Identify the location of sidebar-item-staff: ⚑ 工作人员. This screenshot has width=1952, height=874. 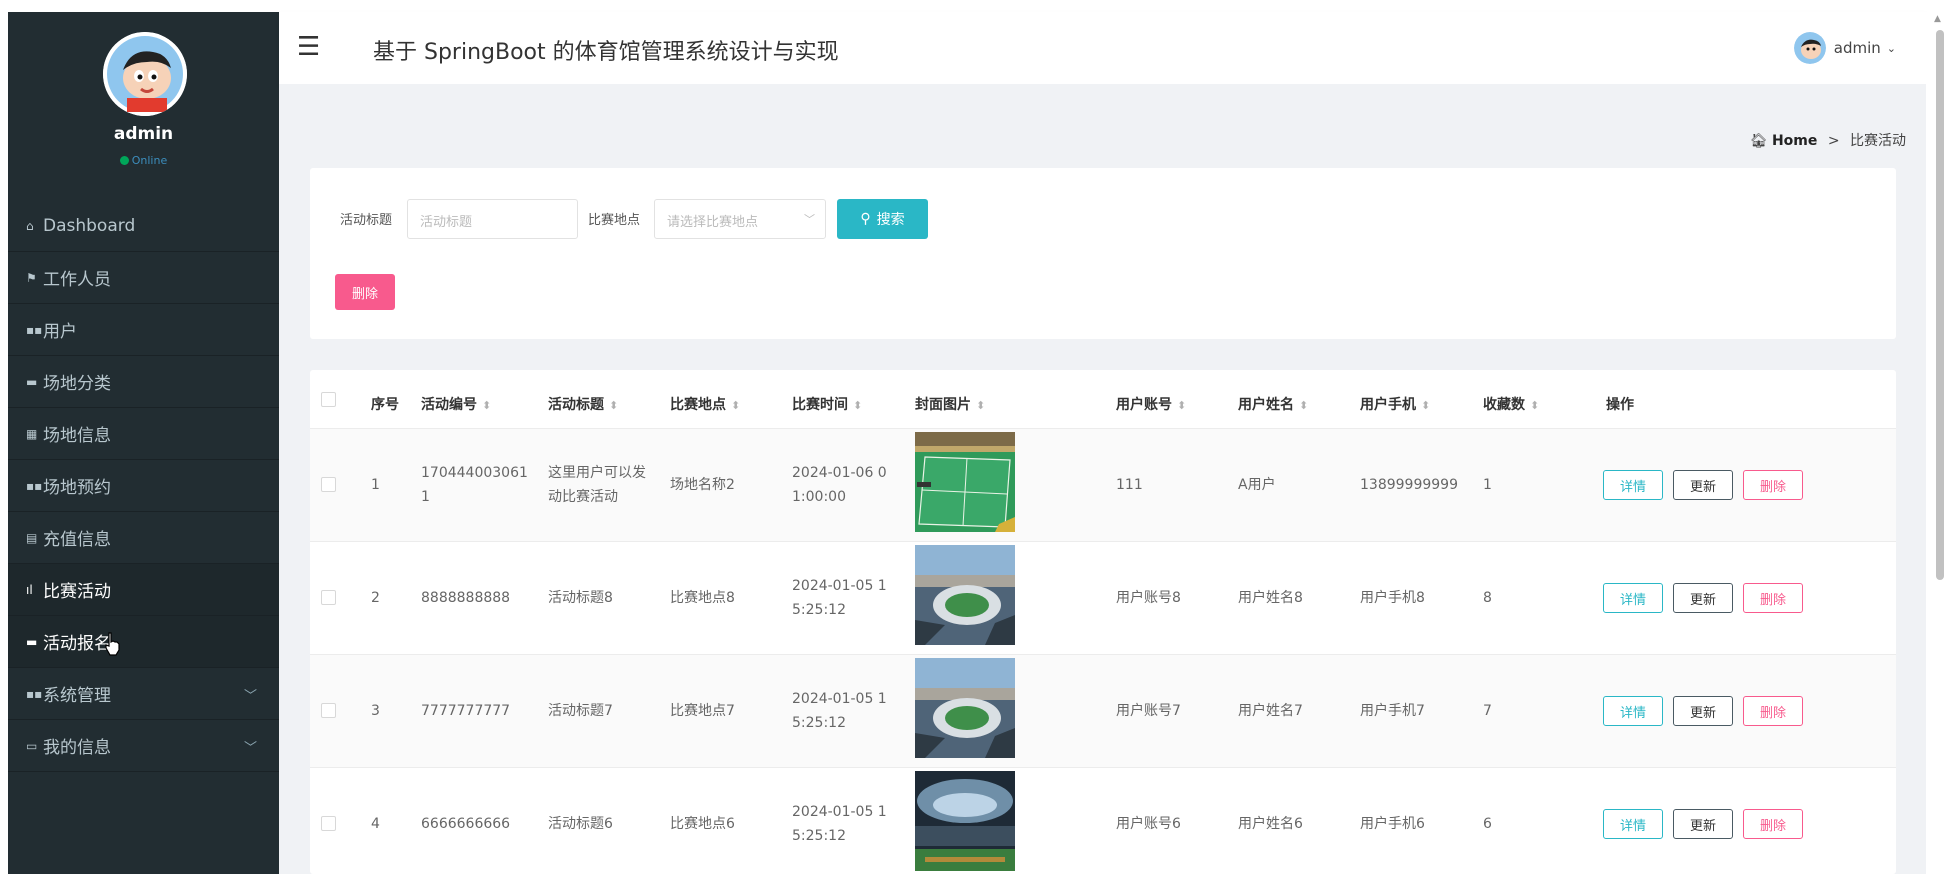
(143, 278).